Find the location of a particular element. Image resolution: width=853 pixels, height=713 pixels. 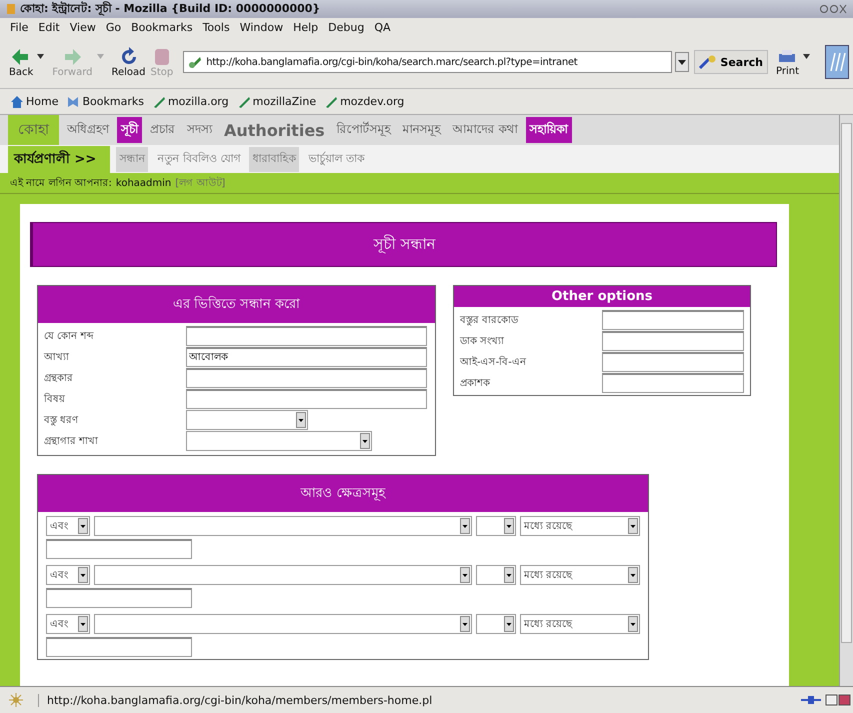

subnav-link: ভার্চুয়াল তাক is located at coordinates (336, 159).